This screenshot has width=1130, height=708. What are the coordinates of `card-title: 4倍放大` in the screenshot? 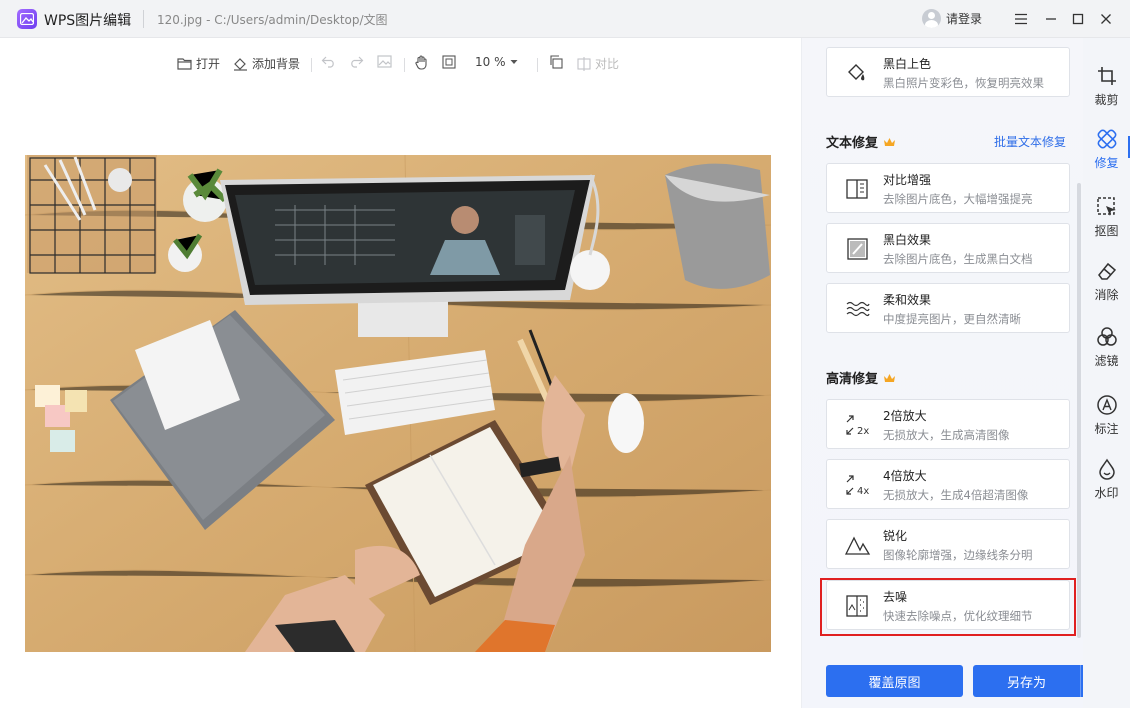 It's located at (905, 476).